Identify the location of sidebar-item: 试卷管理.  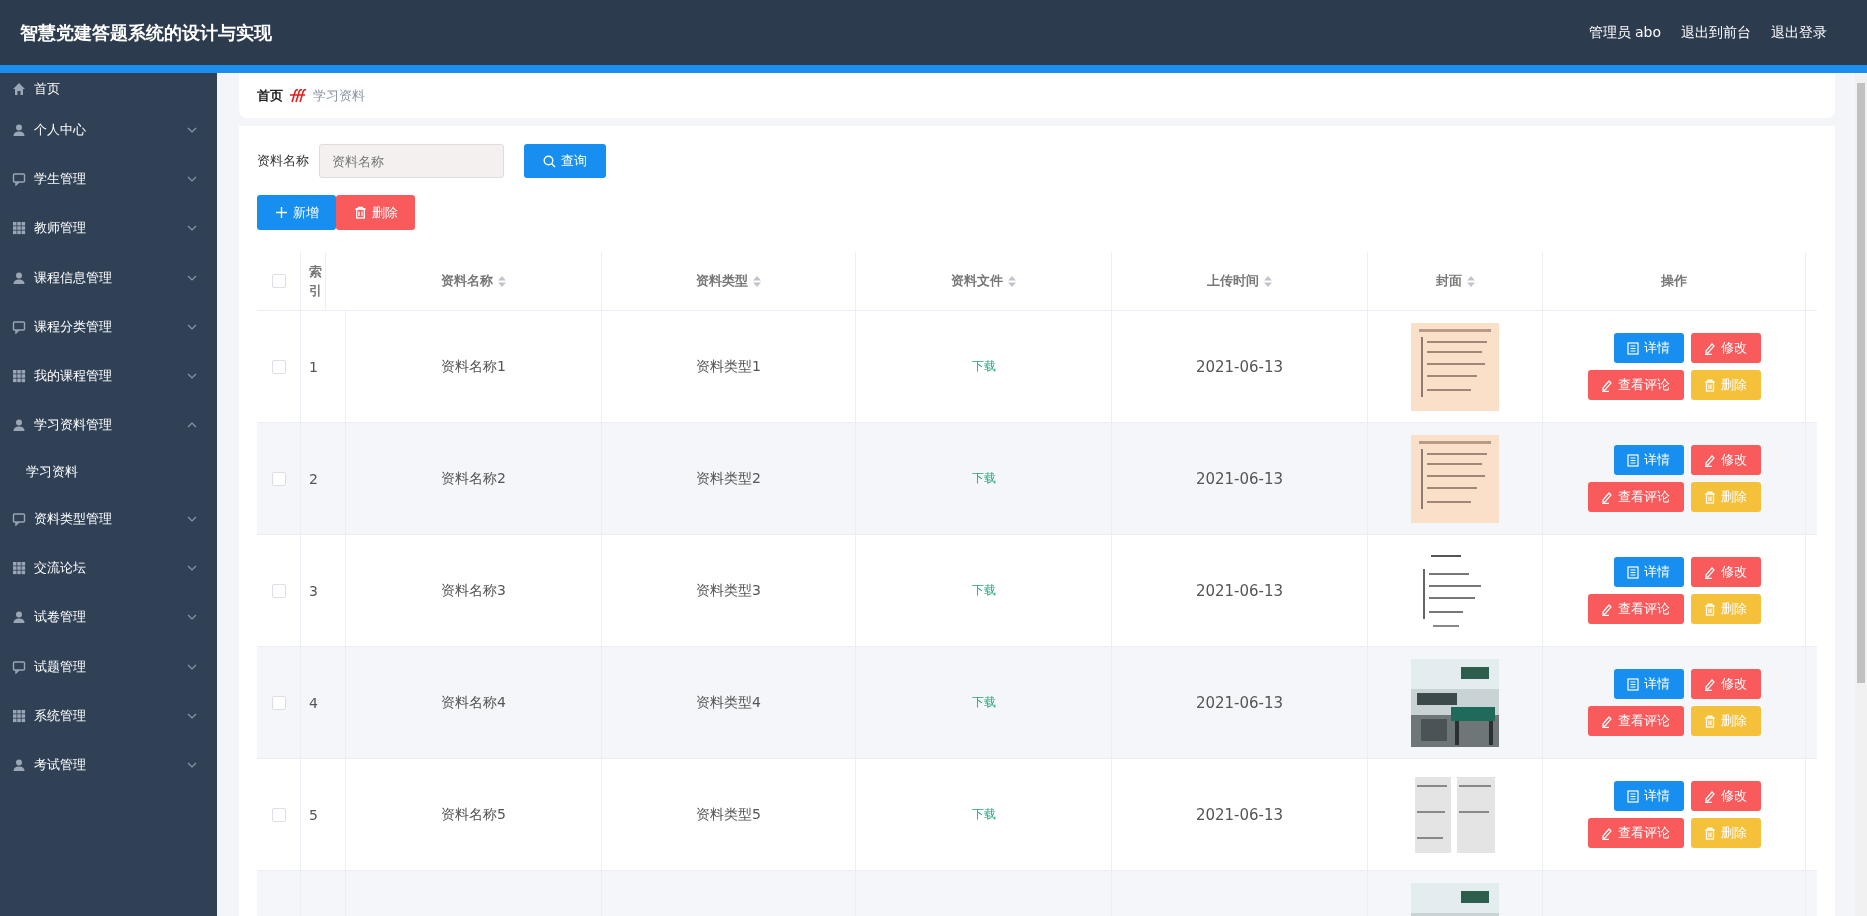
(108, 617).